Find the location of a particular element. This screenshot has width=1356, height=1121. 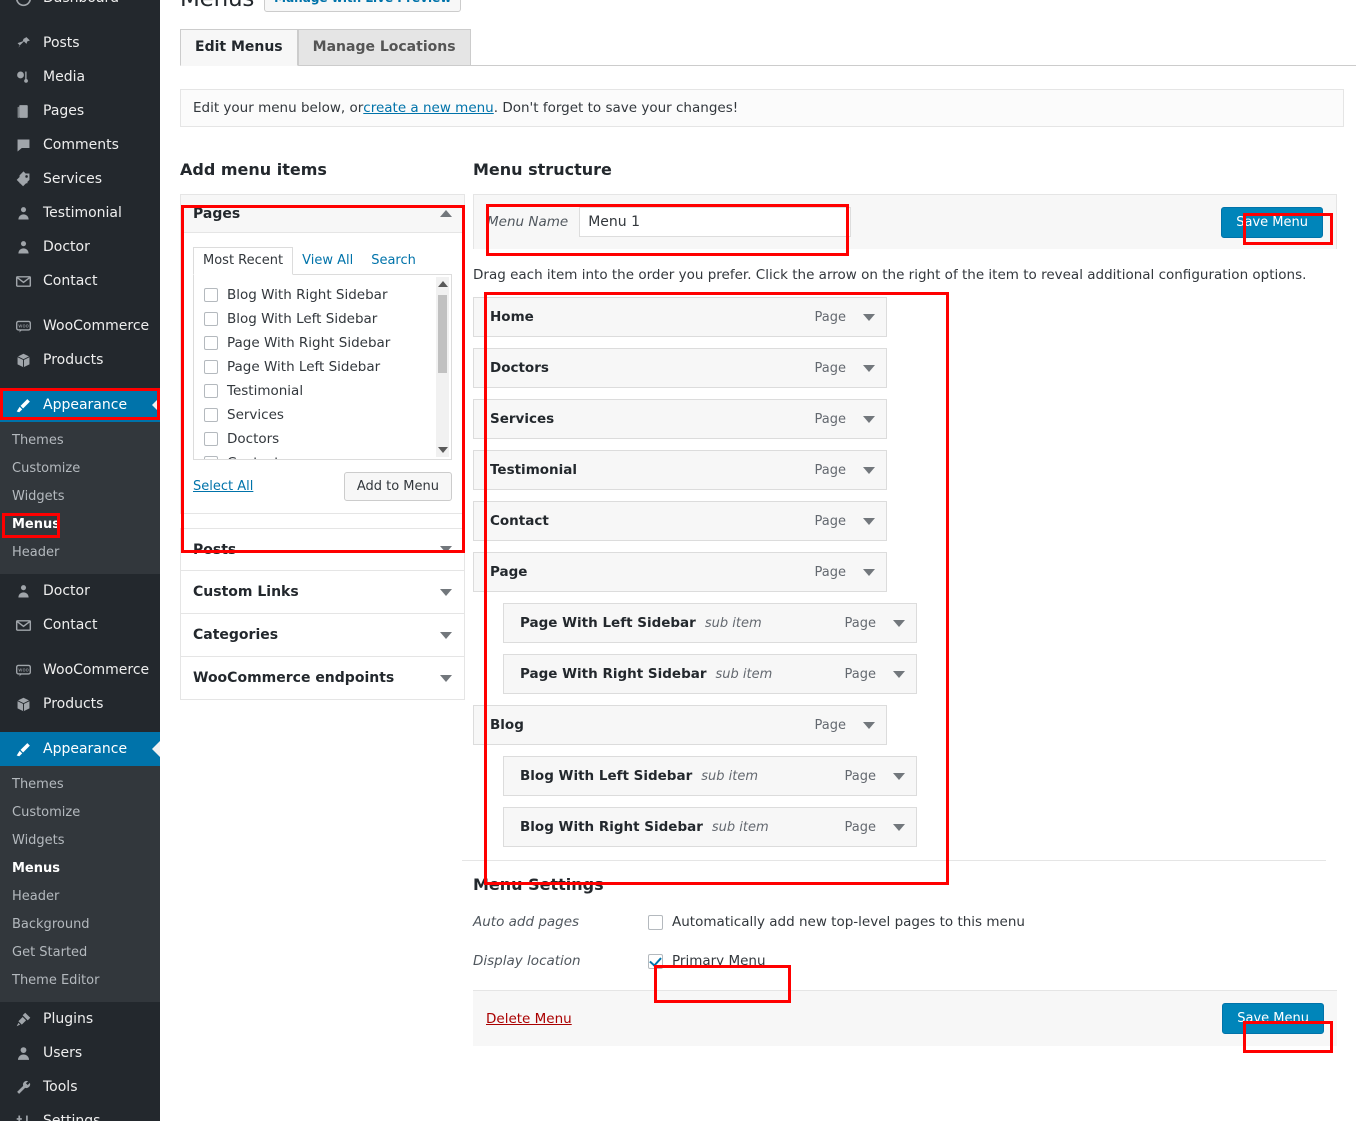

sidebar-subitem-customize: Customize is located at coordinates (80, 469).